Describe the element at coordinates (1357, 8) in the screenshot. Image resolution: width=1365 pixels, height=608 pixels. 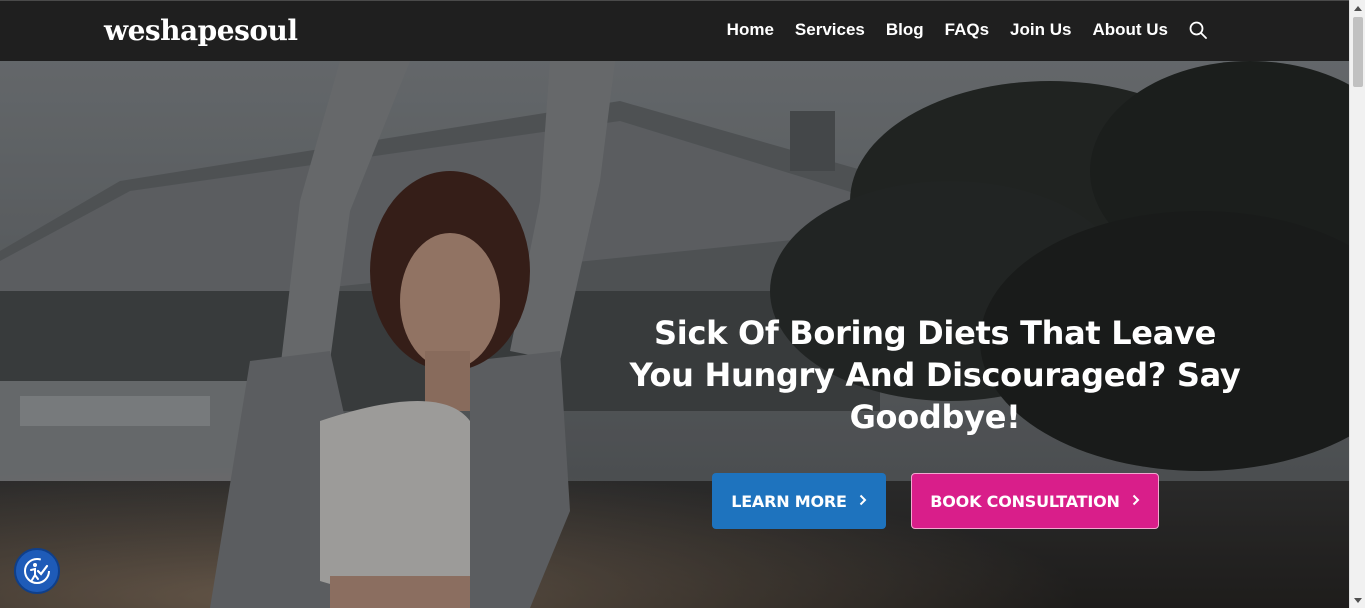
I see `scroll-up-arrow-icon` at that location.